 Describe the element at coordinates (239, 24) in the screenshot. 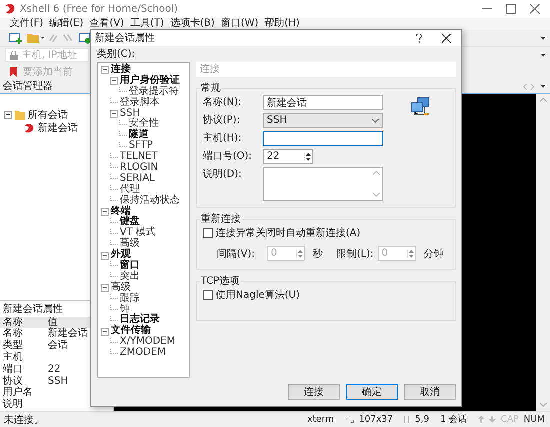

I see `menu-item: 窗口(W)` at that location.